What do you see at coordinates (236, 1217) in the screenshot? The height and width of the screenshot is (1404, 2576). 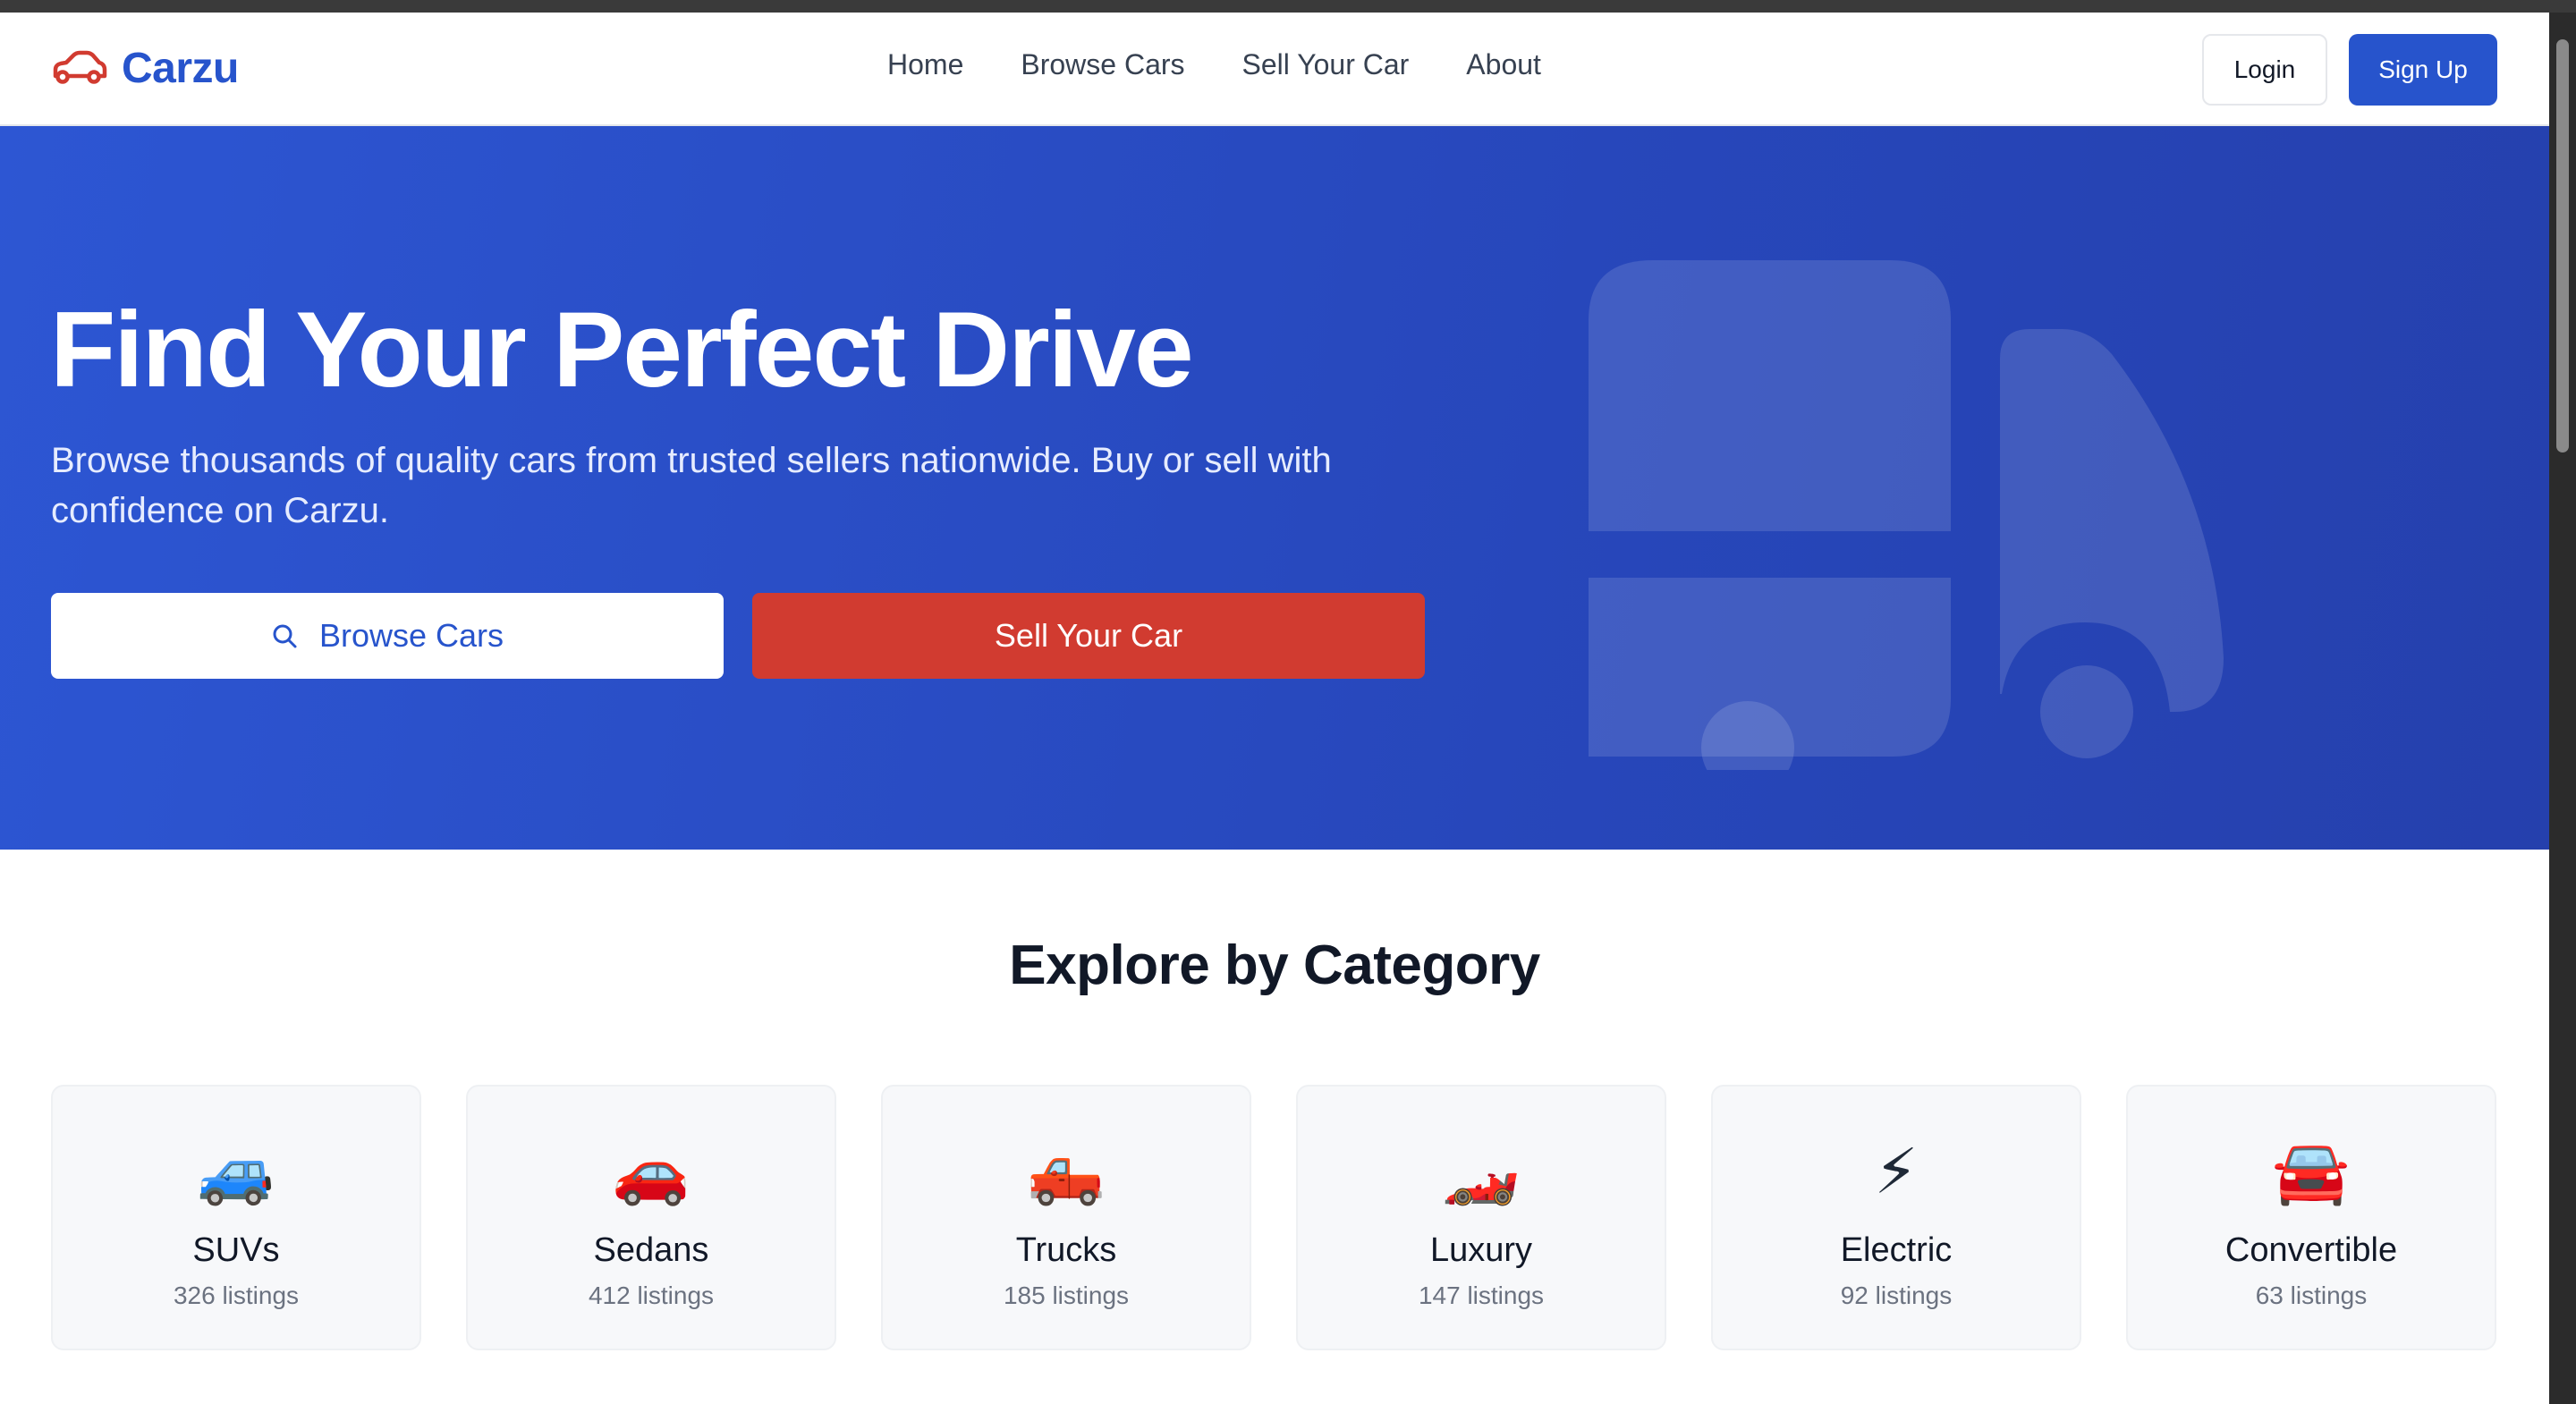 I see `category-card-suvs: 🚙 SUVs 326 listings` at bounding box center [236, 1217].